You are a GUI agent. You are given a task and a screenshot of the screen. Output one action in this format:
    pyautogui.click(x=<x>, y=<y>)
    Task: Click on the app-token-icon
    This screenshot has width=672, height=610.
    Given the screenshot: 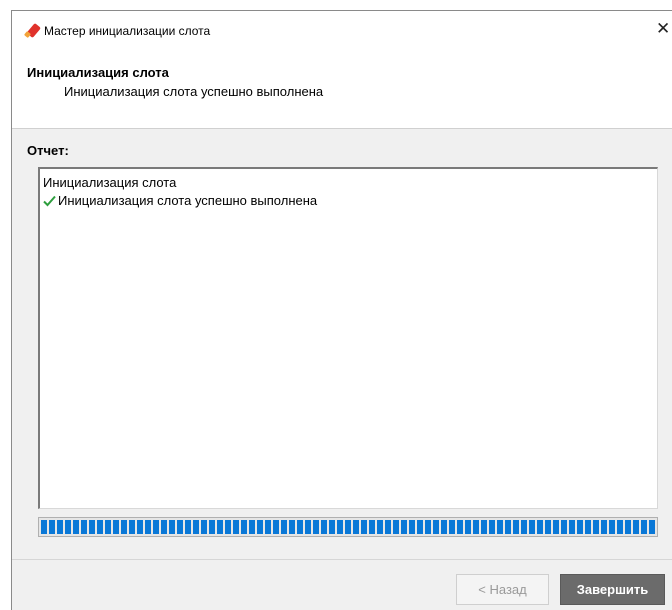 What is the action you would take?
    pyautogui.click(x=32, y=31)
    